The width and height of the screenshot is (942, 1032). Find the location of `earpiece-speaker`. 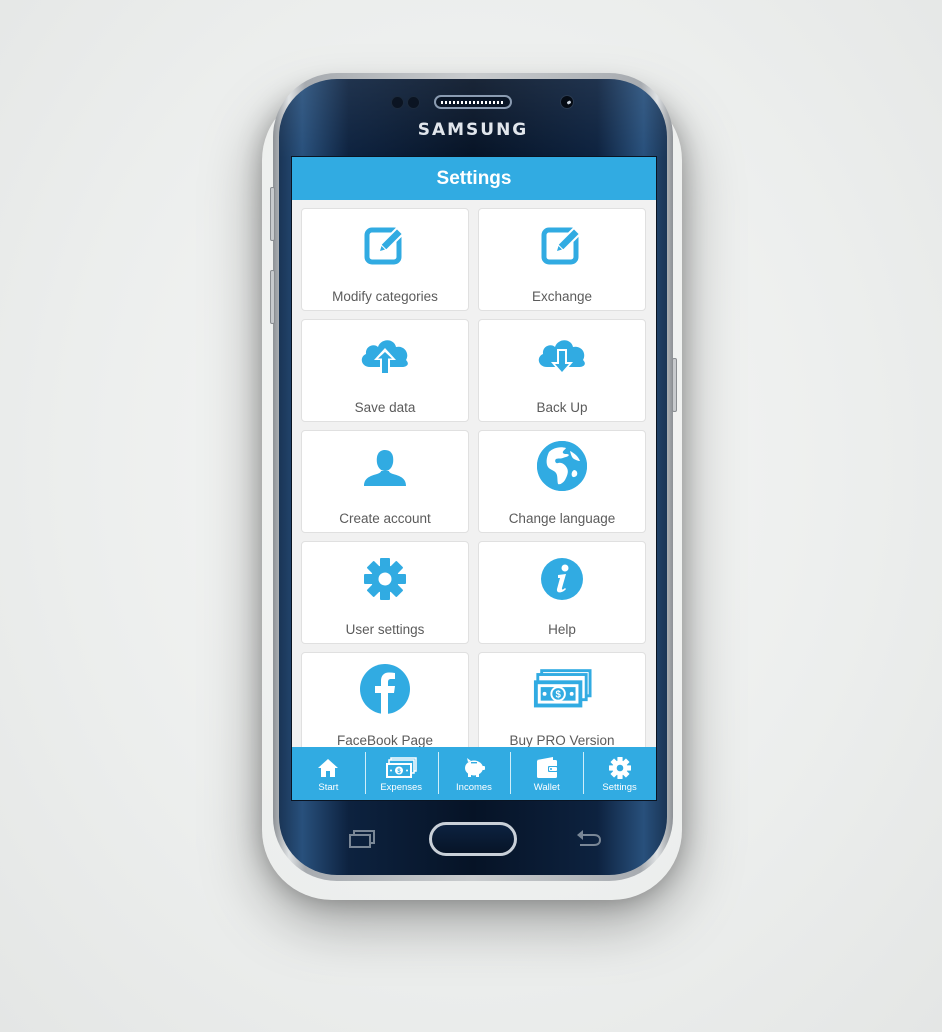

earpiece-speaker is located at coordinates (473, 102).